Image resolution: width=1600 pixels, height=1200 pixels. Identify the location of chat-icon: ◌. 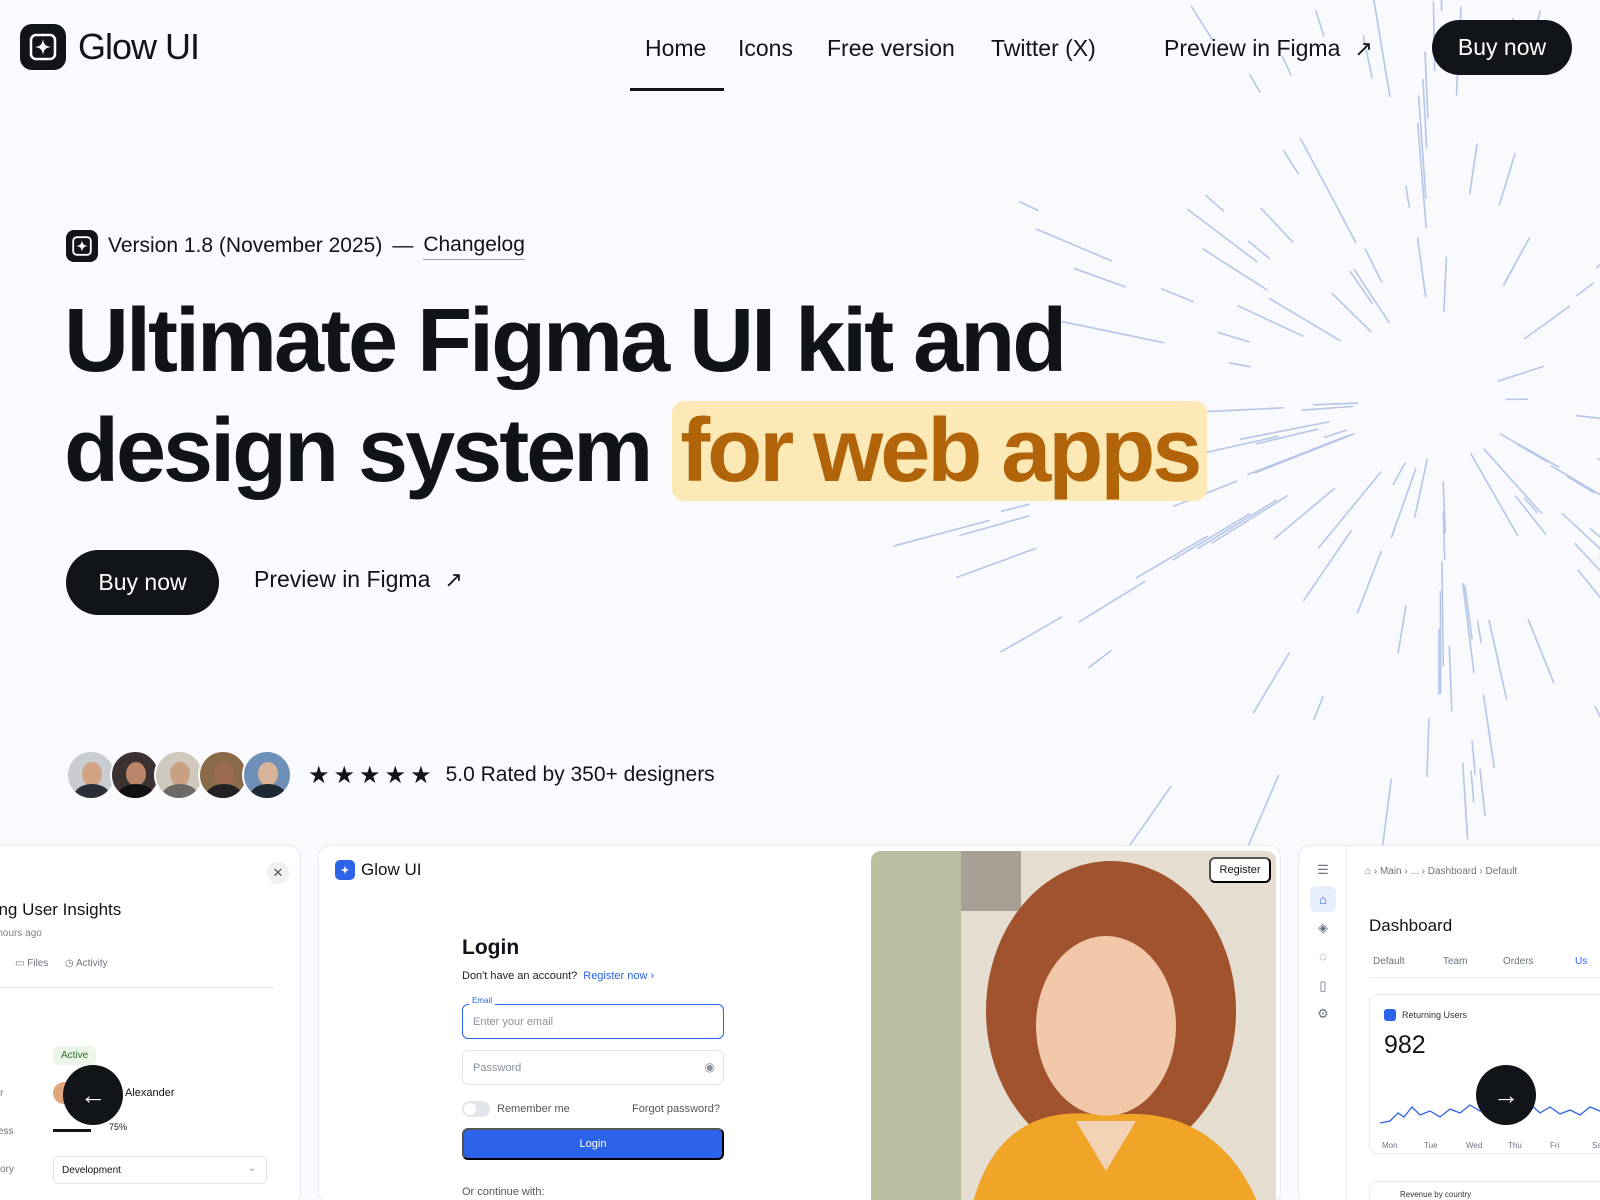
(1323, 956).